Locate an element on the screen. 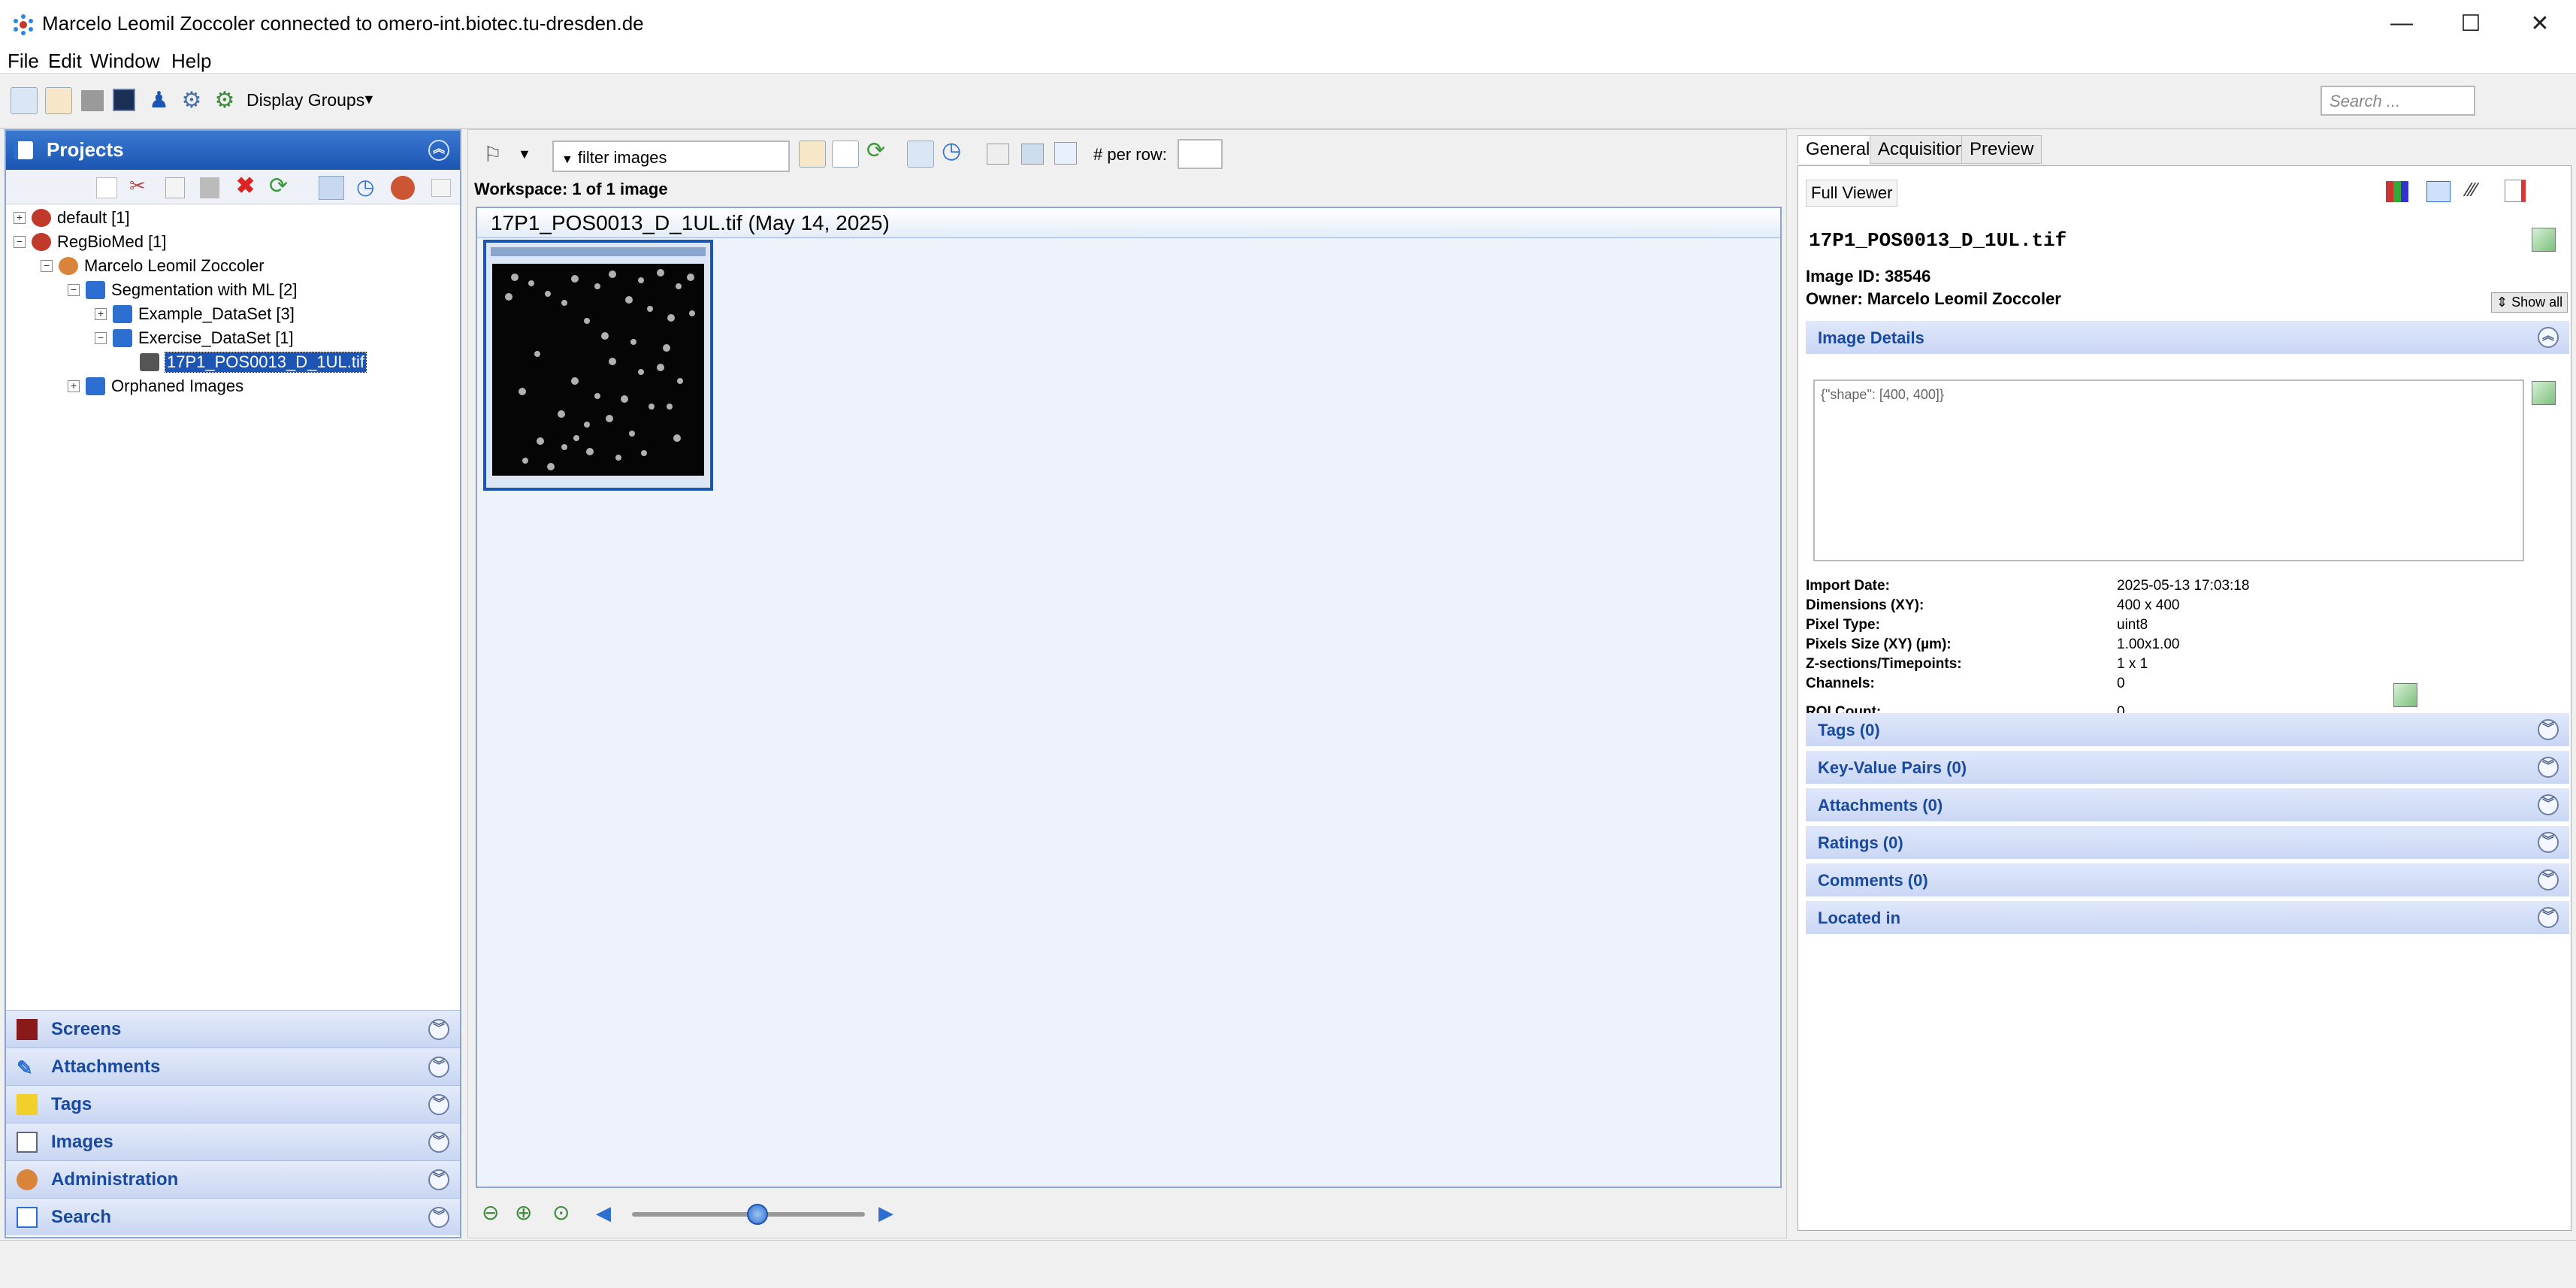 The width and height of the screenshot is (2576, 1288). open-with-icon is located at coordinates (2438, 192).